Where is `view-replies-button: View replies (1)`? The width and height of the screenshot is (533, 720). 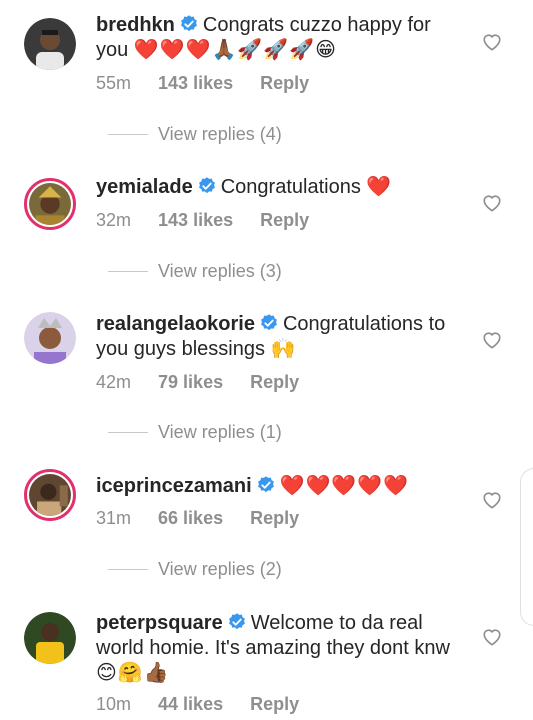 view-replies-button: View replies (1) is located at coordinates (195, 432).